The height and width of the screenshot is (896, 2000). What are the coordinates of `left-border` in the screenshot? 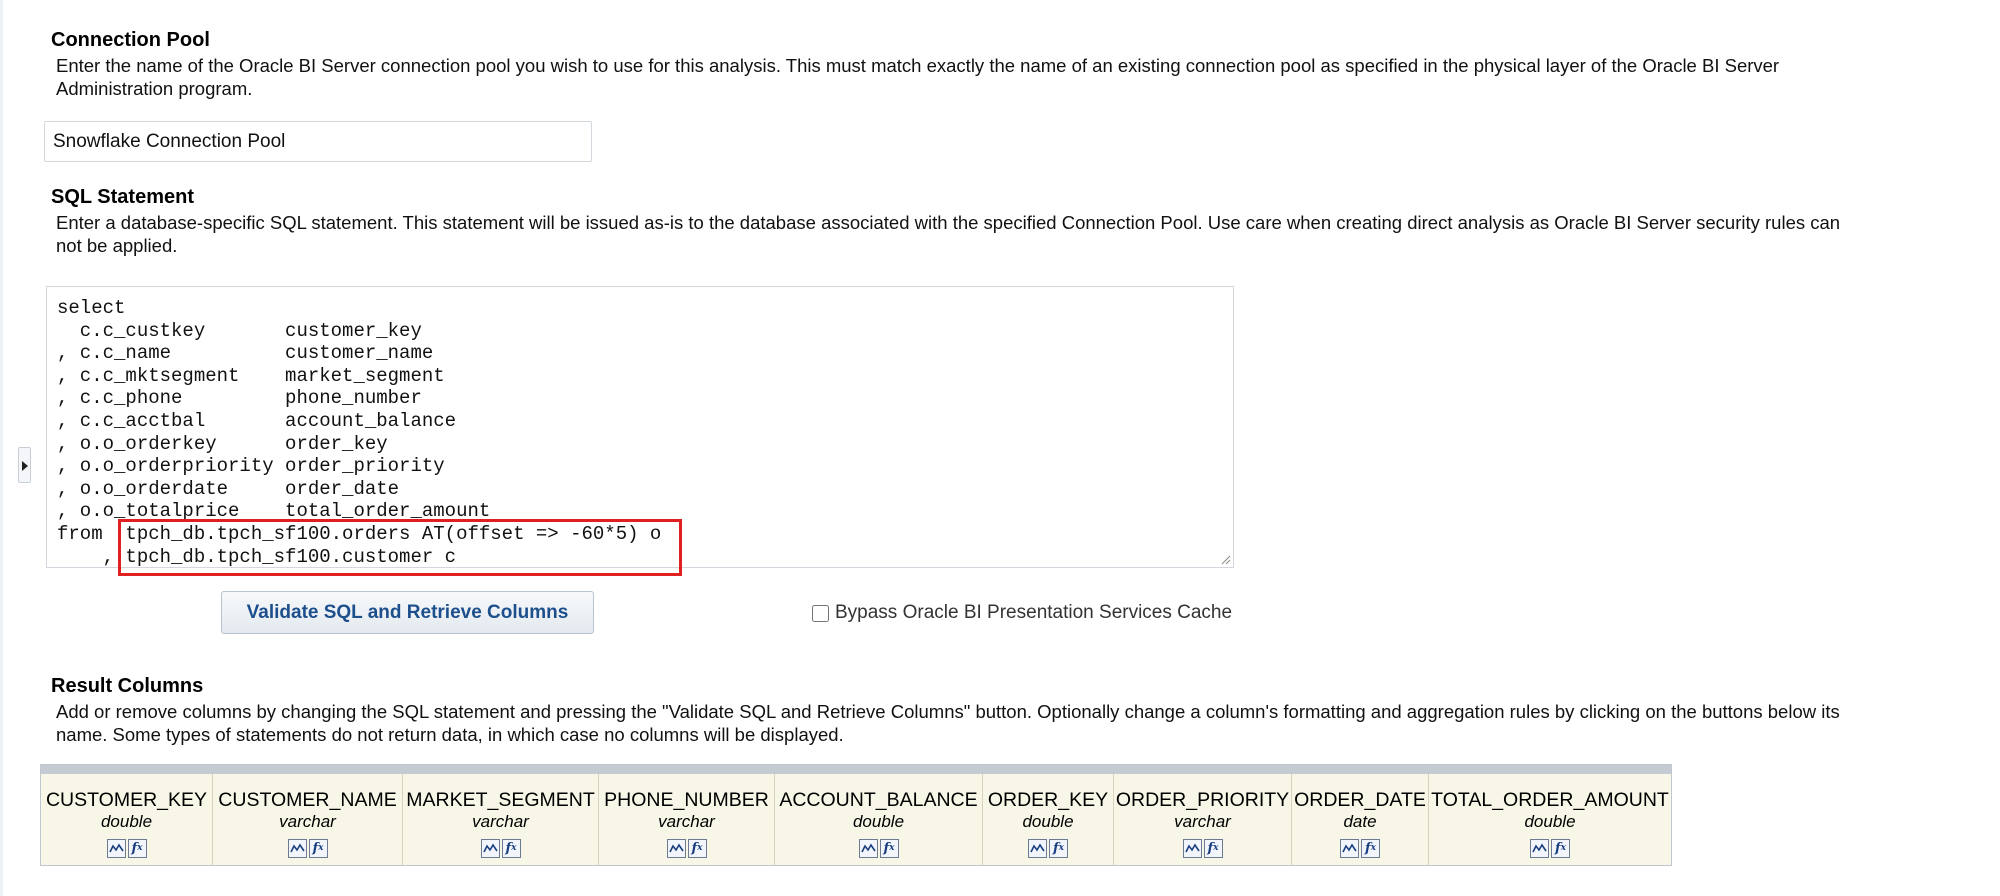 It's located at (1, 448).